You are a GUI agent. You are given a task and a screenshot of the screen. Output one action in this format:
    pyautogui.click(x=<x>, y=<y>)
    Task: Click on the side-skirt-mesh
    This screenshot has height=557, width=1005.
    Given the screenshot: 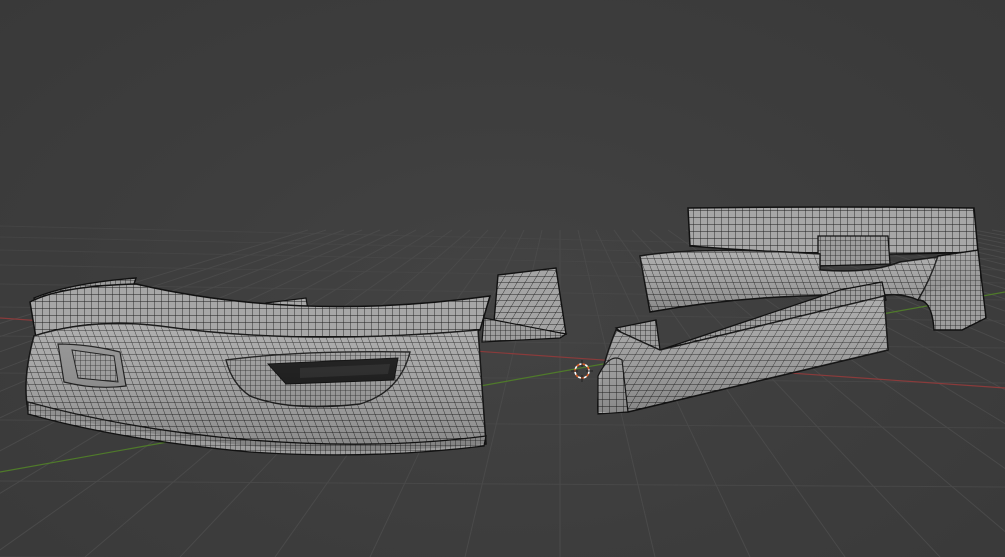 What is the action you would take?
    pyautogui.click(x=743, y=348)
    